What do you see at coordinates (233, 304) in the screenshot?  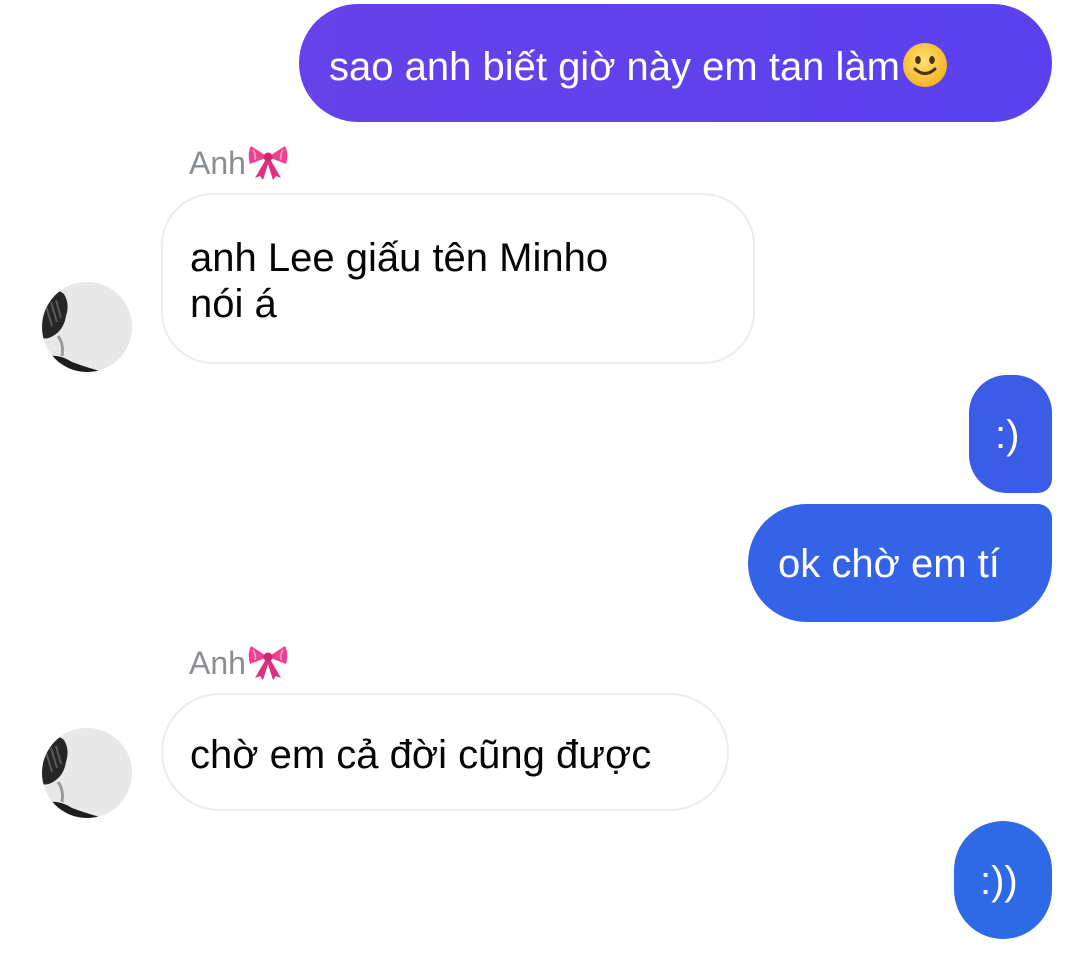 I see `message-text-line: nói á` at bounding box center [233, 304].